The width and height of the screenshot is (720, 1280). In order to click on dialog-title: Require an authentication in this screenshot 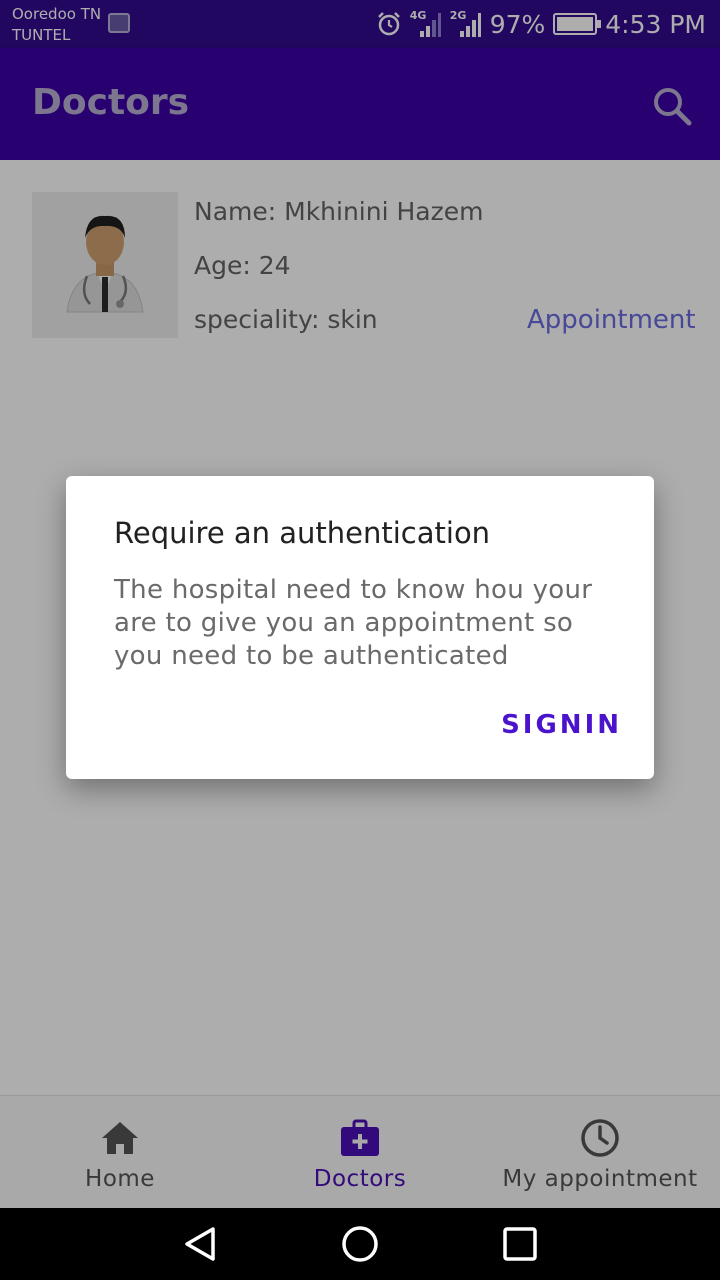, I will do `click(302, 533)`.